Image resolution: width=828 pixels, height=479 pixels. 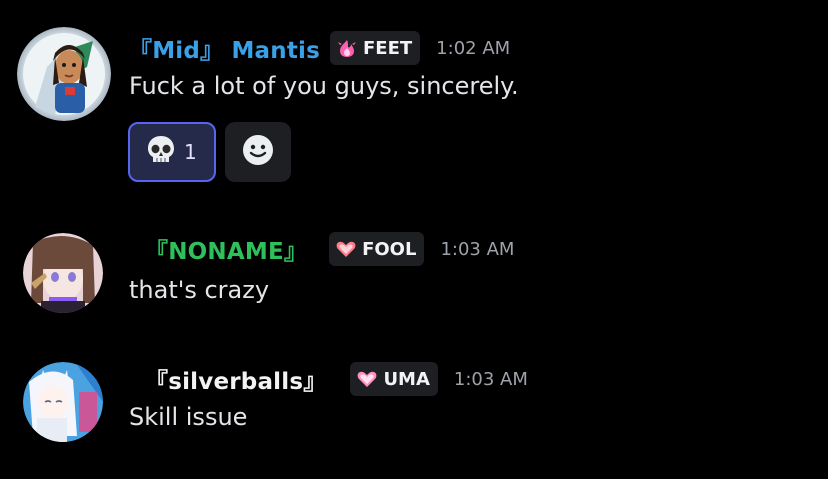 I want to click on message-content: Fuck a lot of you guys, sincerely., so click(x=324, y=86).